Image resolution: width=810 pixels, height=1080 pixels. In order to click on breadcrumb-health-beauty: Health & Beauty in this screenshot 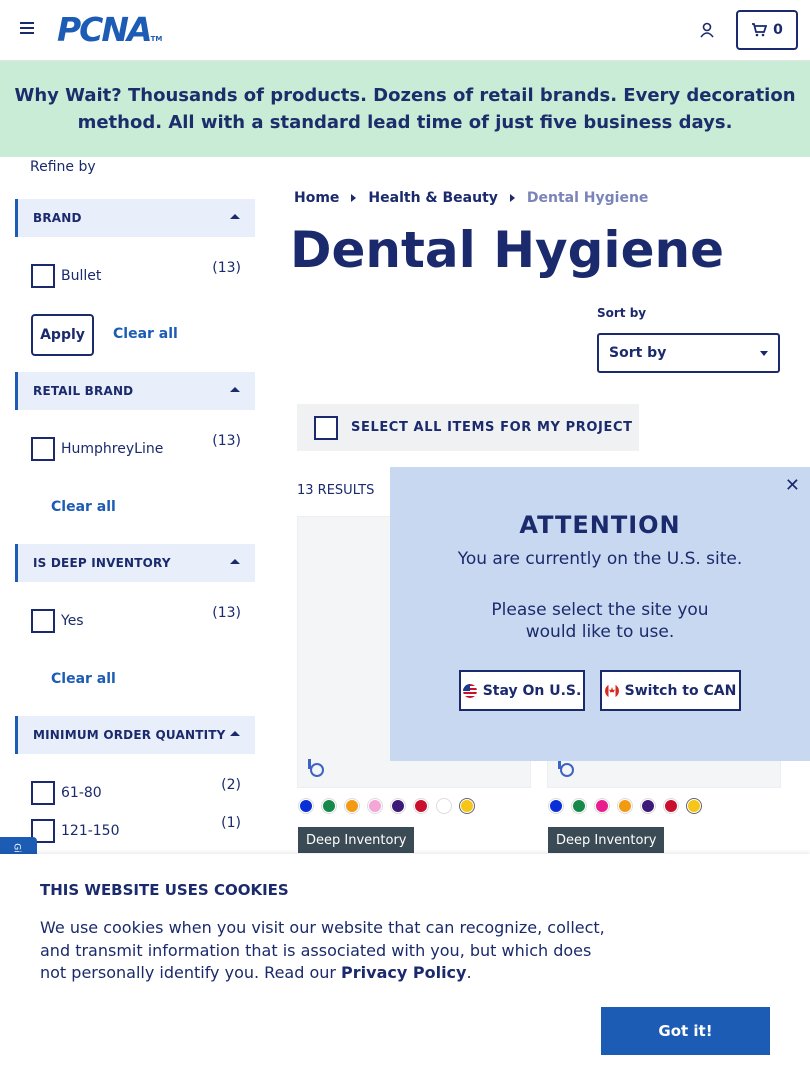, I will do `click(432, 198)`.